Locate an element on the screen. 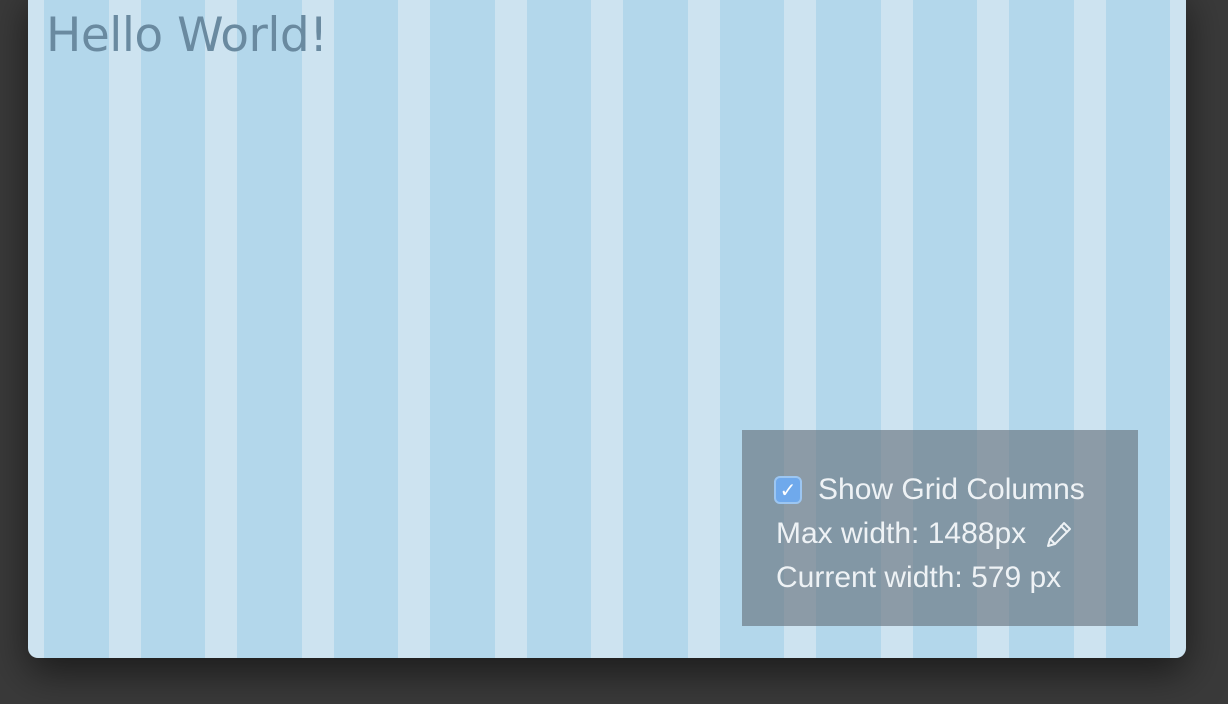 This screenshot has height=704, width=1228. current-width-row: Current width: 579 px is located at coordinates (956, 578).